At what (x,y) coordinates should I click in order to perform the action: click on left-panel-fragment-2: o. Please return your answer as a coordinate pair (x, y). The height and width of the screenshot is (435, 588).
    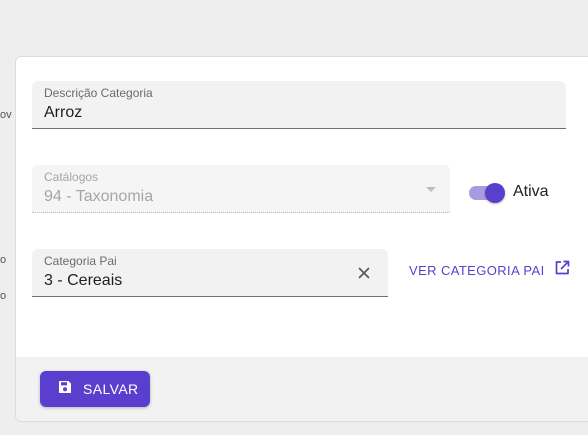
    Looking at the image, I should click on (3, 260).